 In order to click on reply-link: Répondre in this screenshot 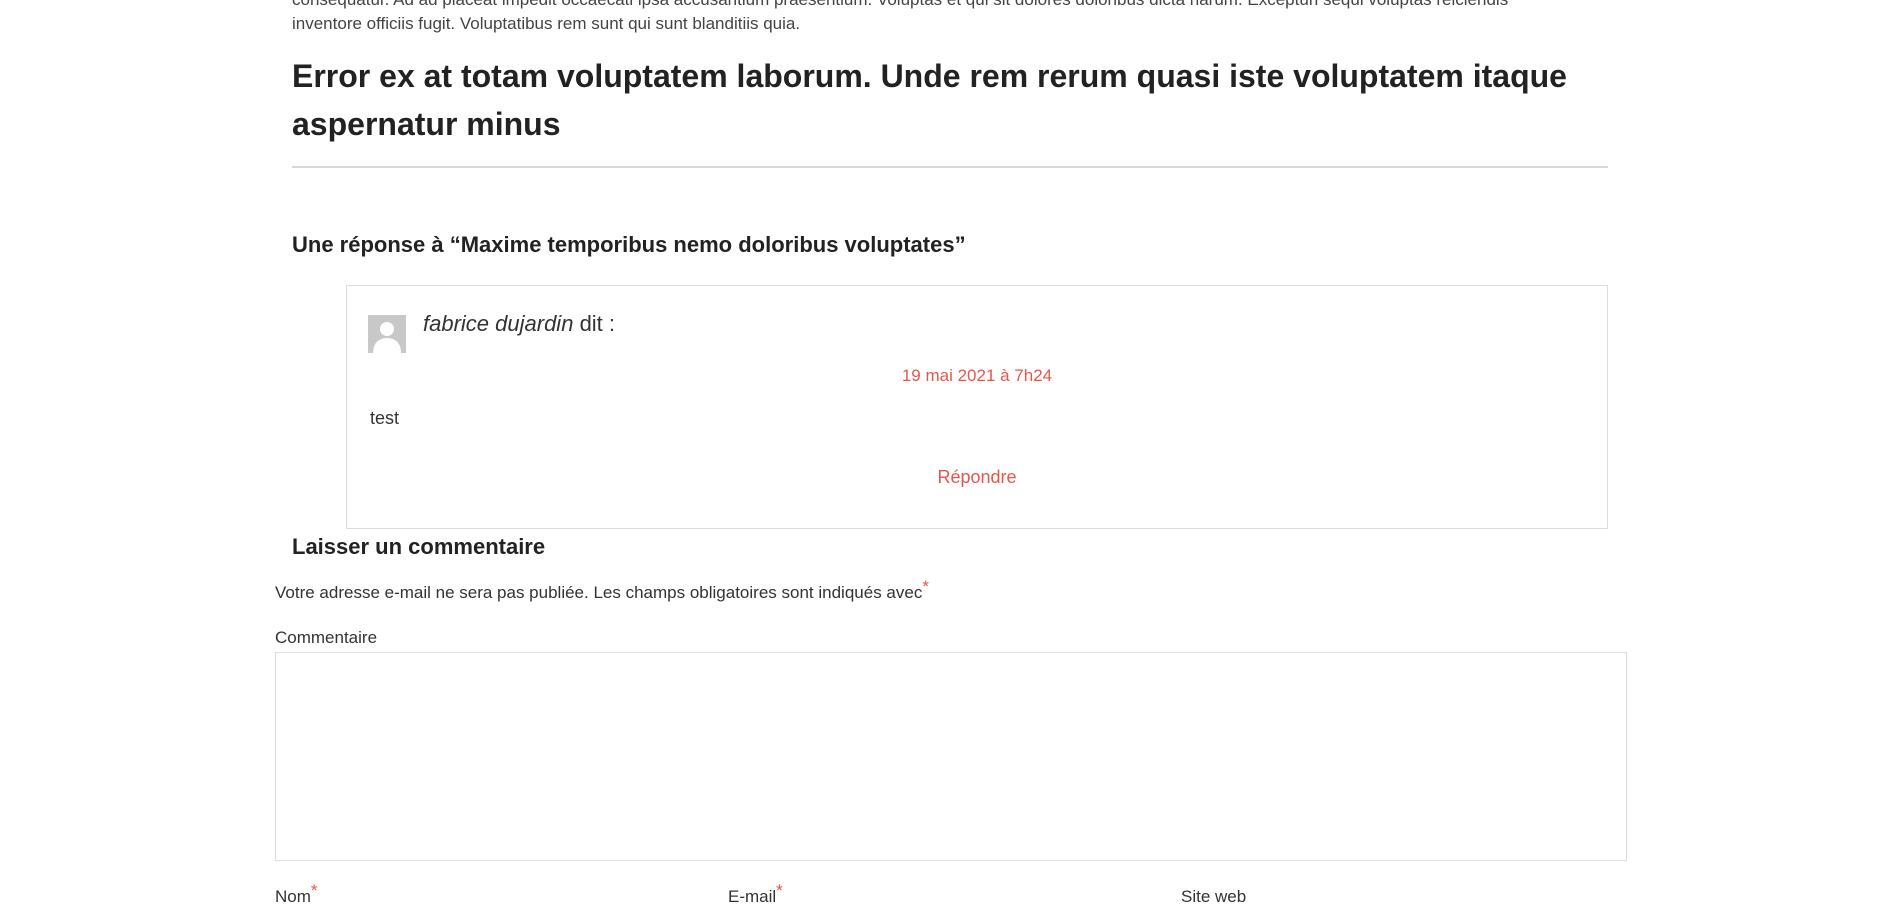, I will do `click(977, 477)`.